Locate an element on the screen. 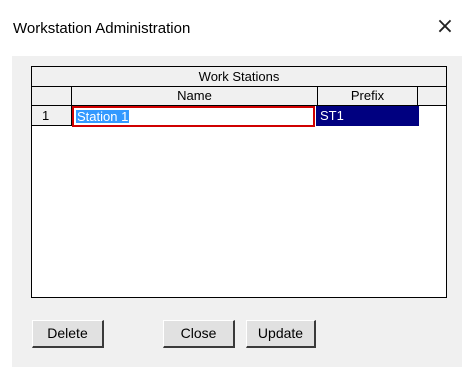 The image size is (462, 367). prefix-cell: ST1 is located at coordinates (367, 116).